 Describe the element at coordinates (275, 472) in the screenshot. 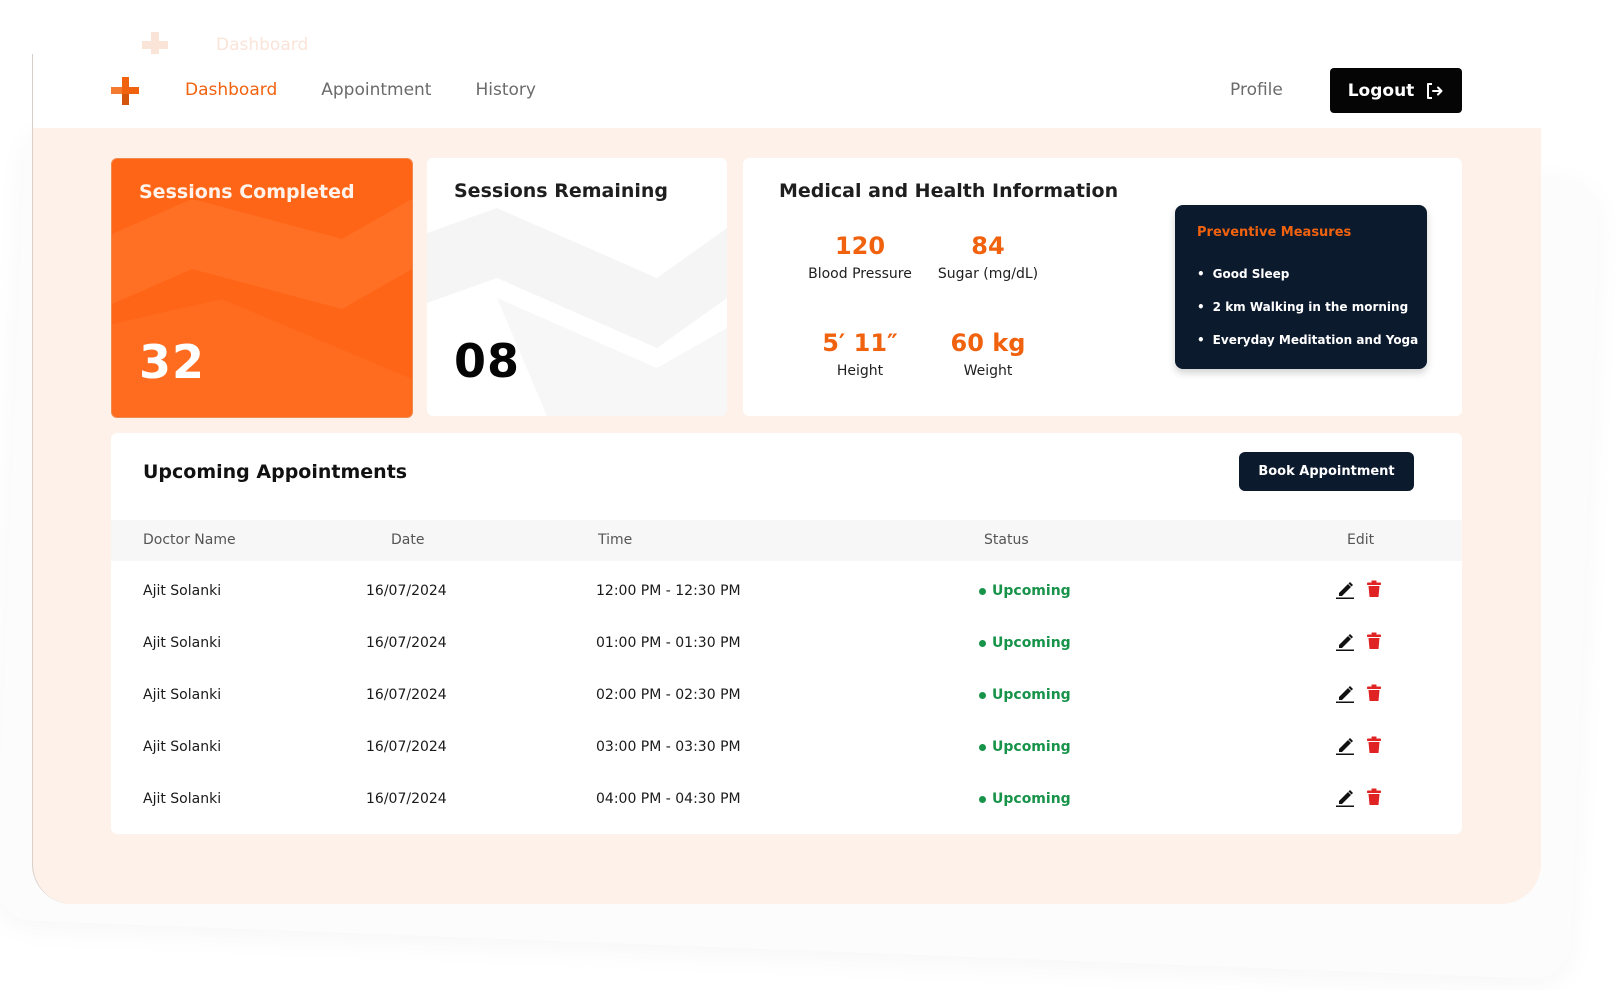

I see `upcoming-appointments-title: Upcoming Appointments` at that location.